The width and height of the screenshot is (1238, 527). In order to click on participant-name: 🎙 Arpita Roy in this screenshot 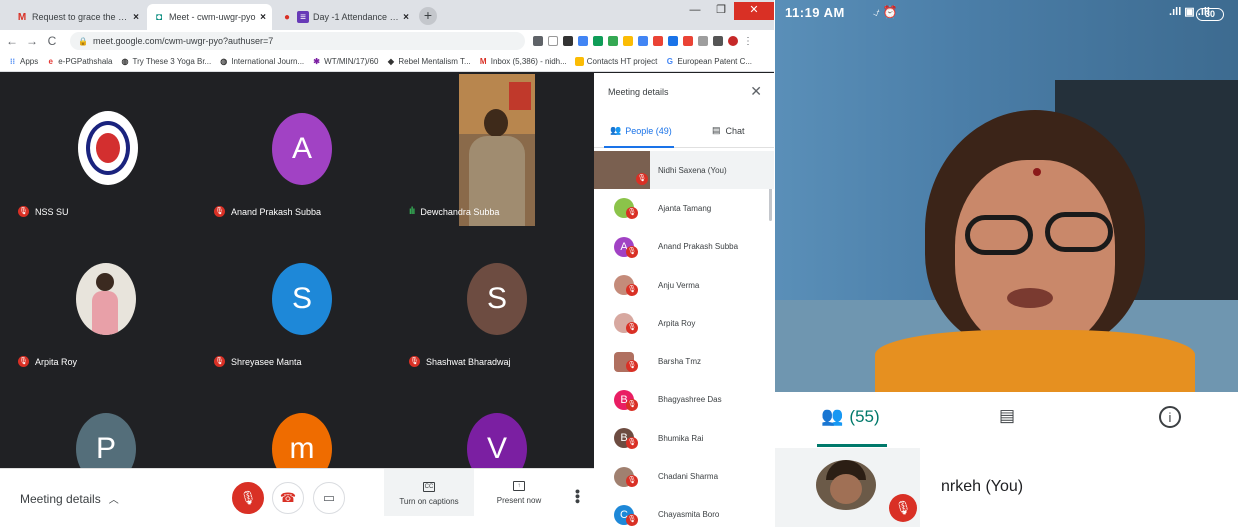, I will do `click(48, 361)`.